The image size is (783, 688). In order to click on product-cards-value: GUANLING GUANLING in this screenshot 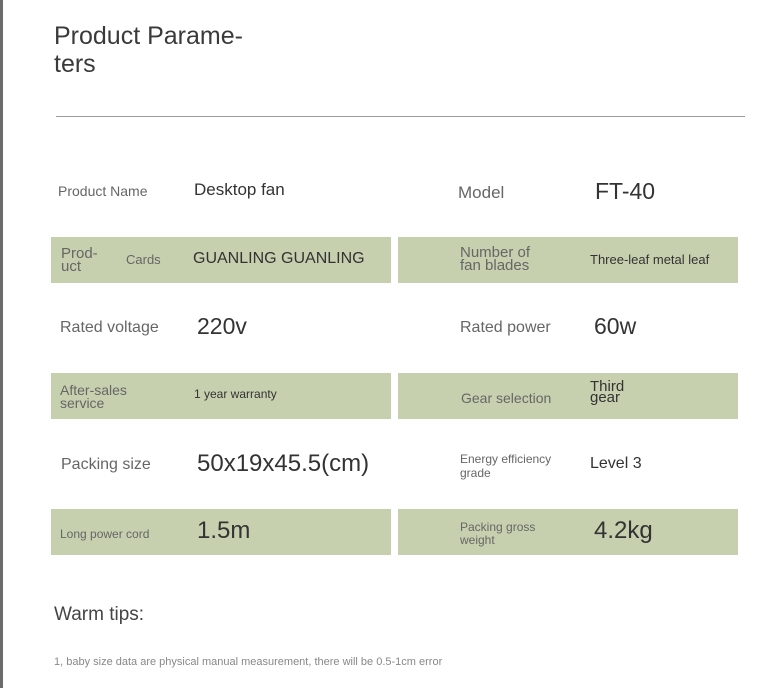, I will do `click(279, 258)`.